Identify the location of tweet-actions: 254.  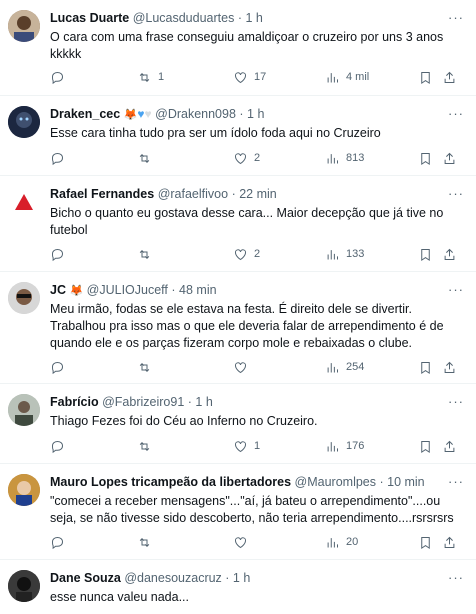
(252, 367).